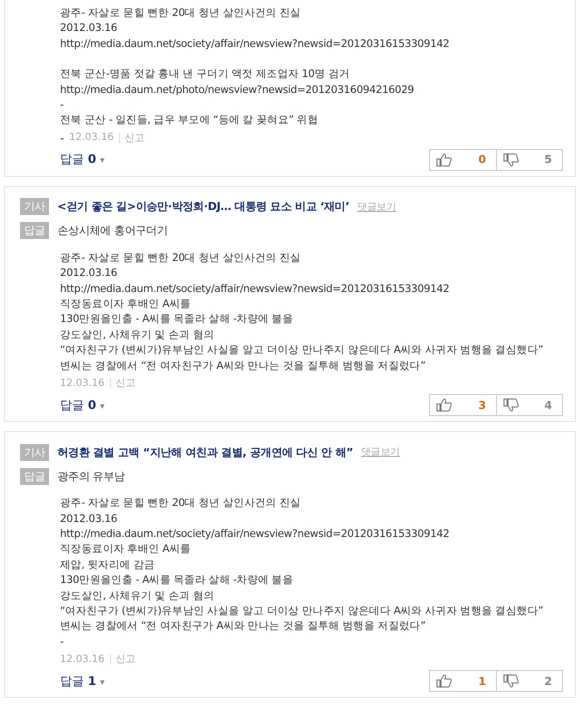 The height and width of the screenshot is (722, 580). Describe the element at coordinates (112, 230) in the screenshot. I see `reply-title: 손상시체에 홍어구더기` at that location.